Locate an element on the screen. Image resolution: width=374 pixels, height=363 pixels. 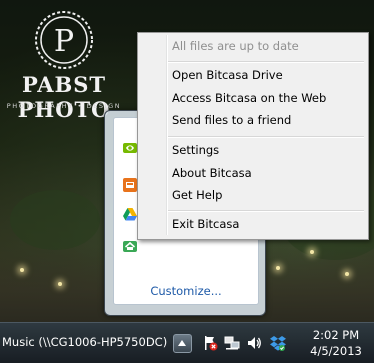
taskbar-active-item: Music (\\CG1006-HP5750DC) is located at coordinates (84, 342).